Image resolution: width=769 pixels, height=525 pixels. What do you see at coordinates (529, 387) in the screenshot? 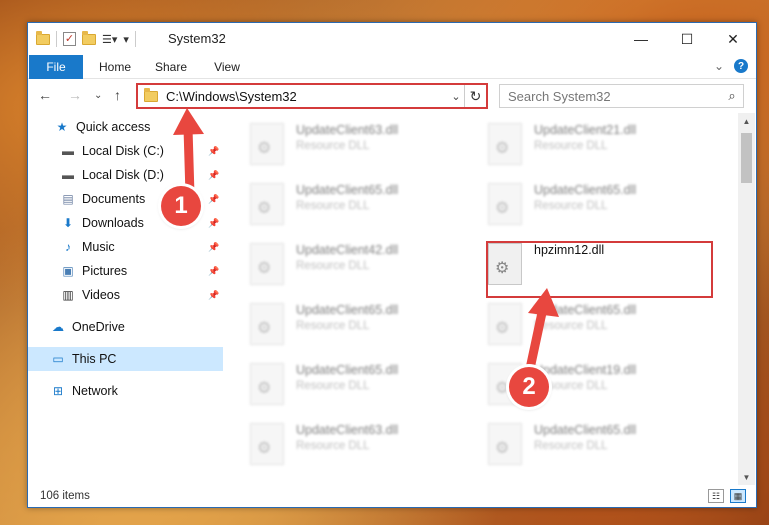
I see `step-2-badge: 2` at bounding box center [529, 387].